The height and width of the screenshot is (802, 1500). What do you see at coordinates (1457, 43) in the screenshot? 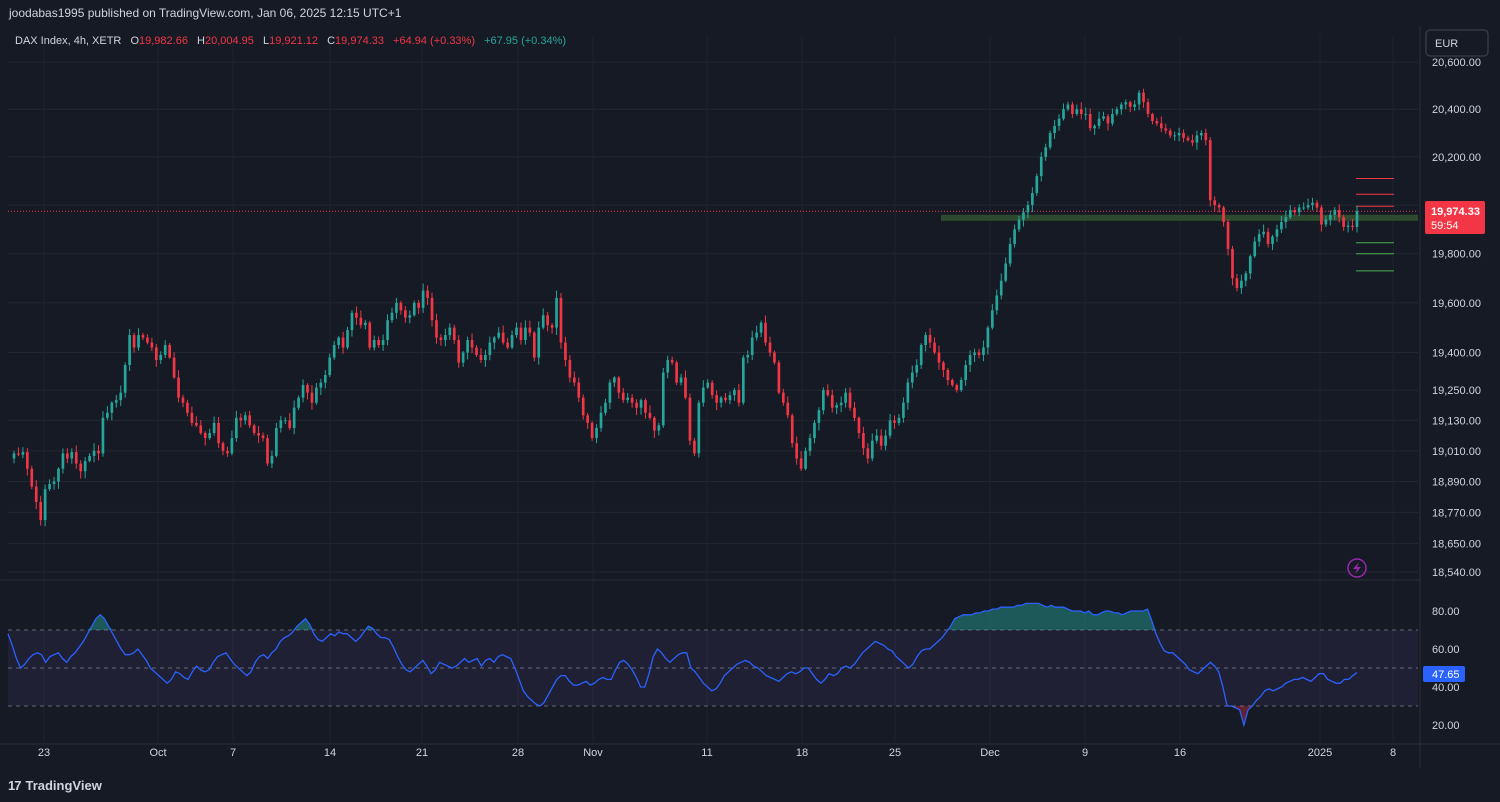
I see `currency-button: EUR` at bounding box center [1457, 43].